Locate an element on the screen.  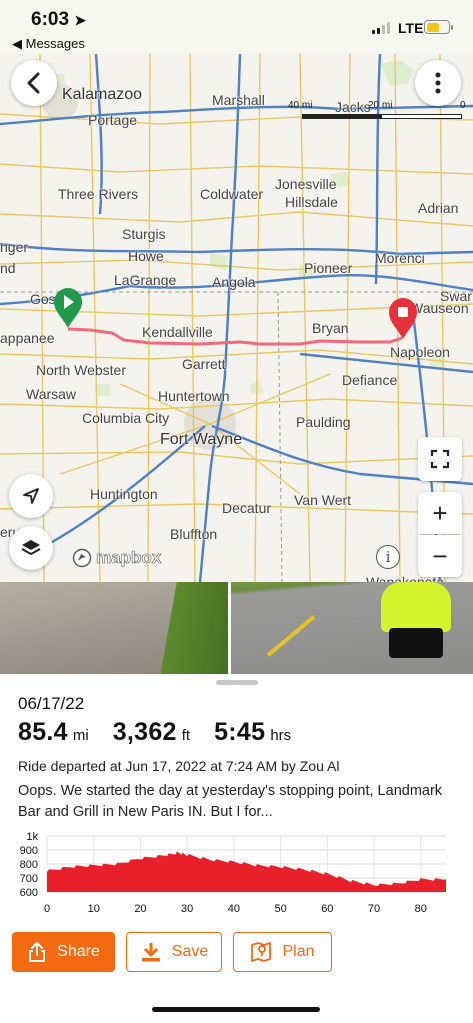
distance-stat: 85.4 mi is located at coordinates (53, 732).